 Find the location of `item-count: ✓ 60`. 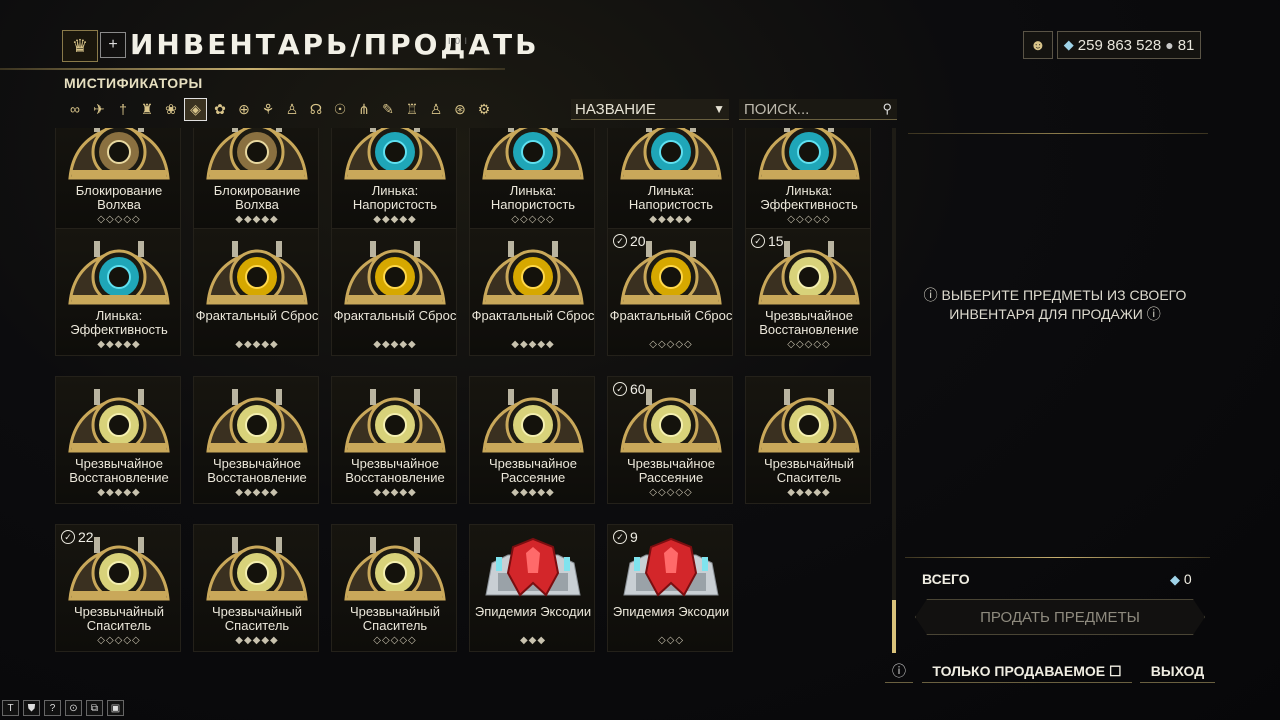

item-count: ✓ 60 is located at coordinates (629, 389).